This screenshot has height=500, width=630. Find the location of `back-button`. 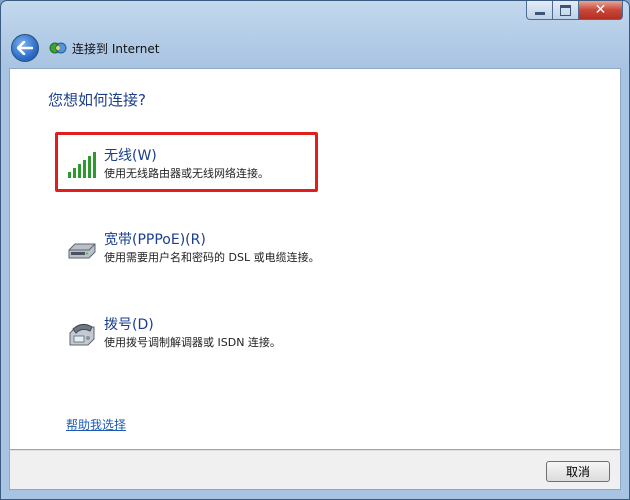

back-button is located at coordinates (25, 48).